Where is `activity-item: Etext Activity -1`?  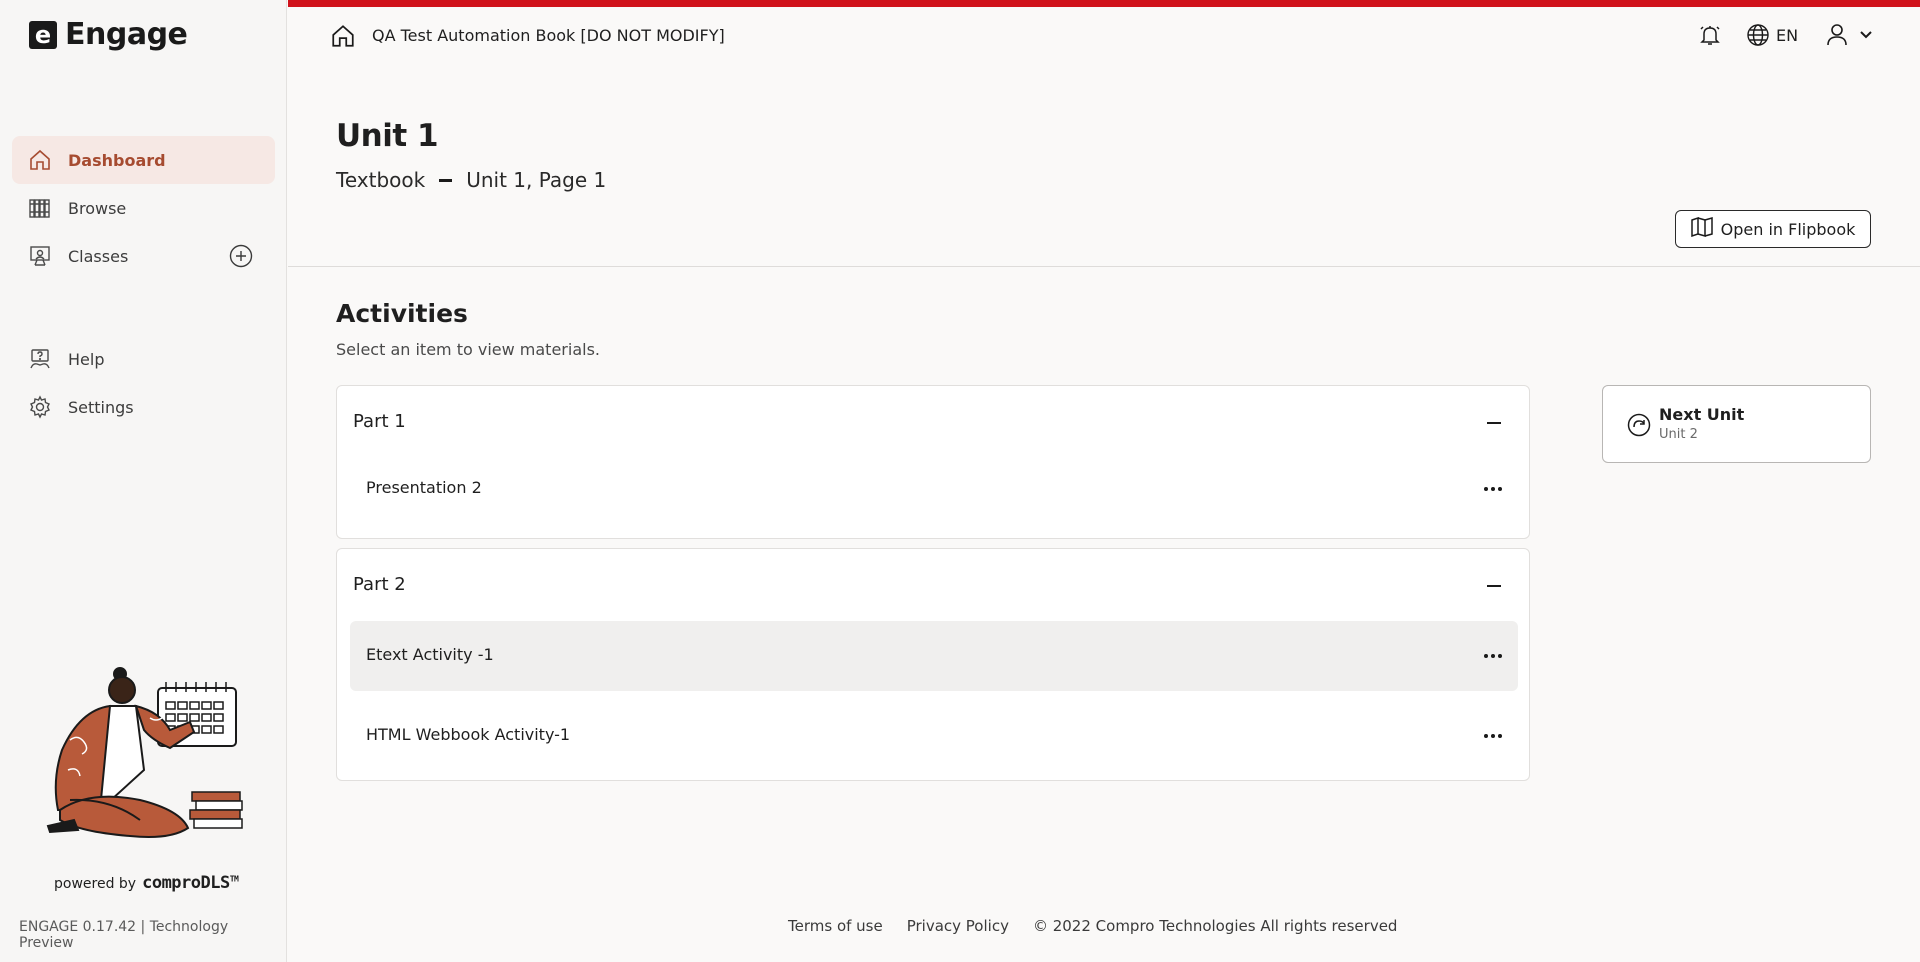
activity-item: Etext Activity -1 is located at coordinates (934, 656).